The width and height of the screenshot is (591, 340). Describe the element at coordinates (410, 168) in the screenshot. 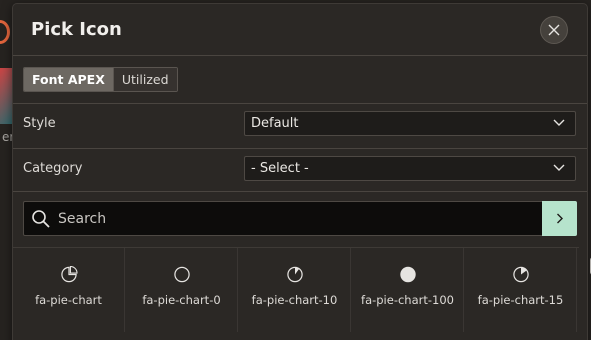

I see `category-select: - Select -` at that location.